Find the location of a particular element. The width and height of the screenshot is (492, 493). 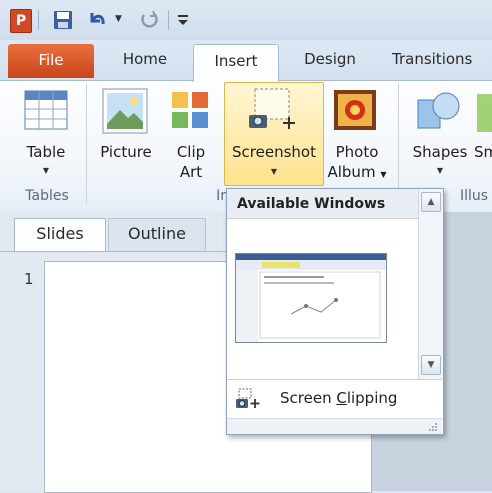

tab-transitions: Transitions is located at coordinates (442, 60).